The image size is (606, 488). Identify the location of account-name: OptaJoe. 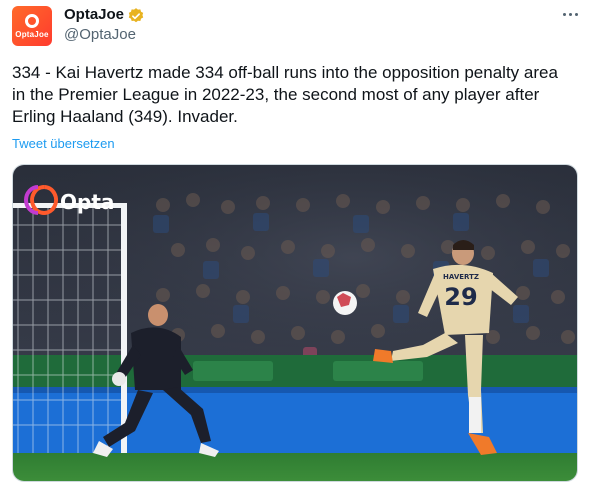
(94, 14).